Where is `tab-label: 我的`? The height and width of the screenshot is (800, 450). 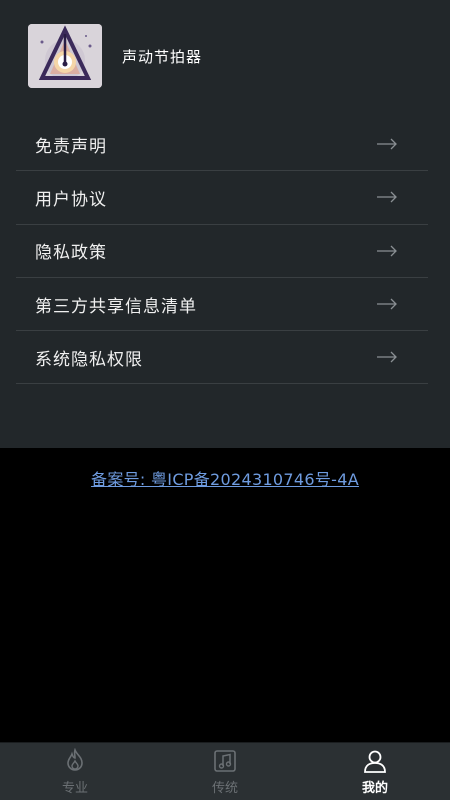
tab-label: 我的 is located at coordinates (374, 788).